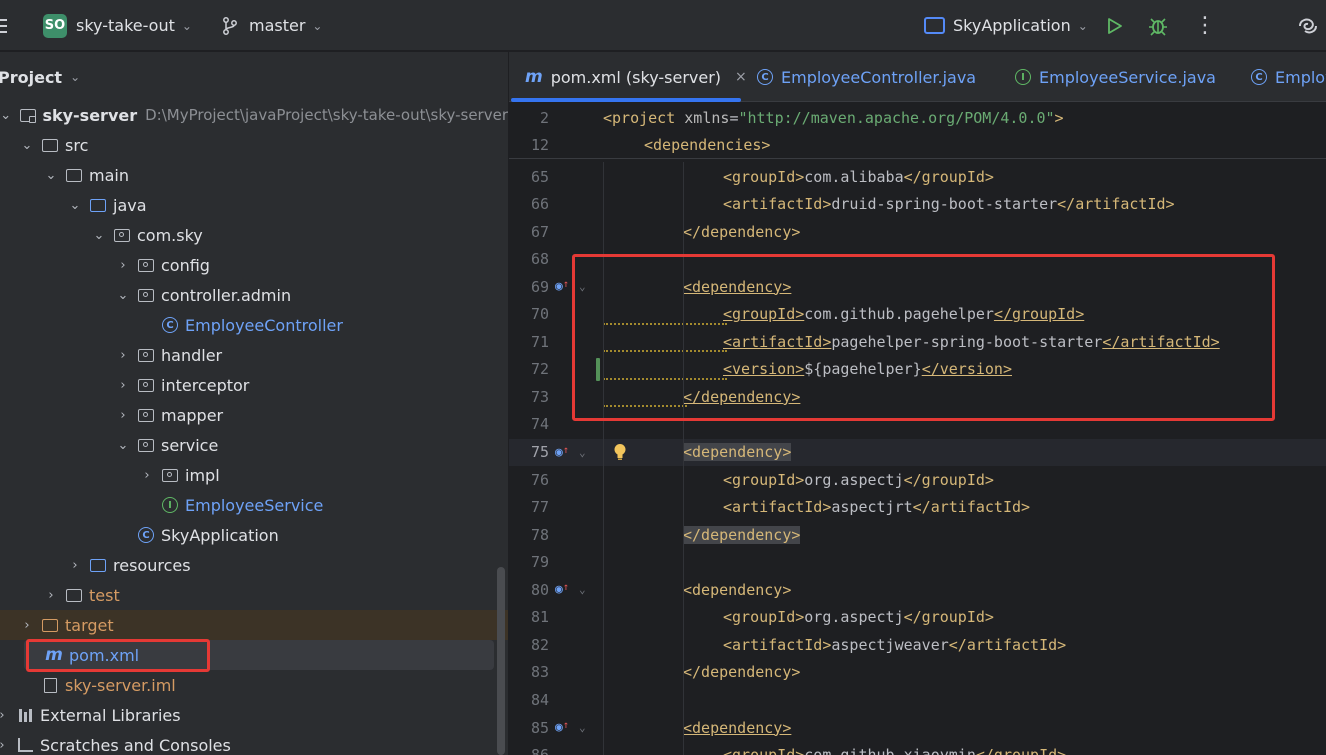 This screenshot has width=1326, height=755. Describe the element at coordinates (254, 625) in the screenshot. I see `tree-item-target: › target` at that location.